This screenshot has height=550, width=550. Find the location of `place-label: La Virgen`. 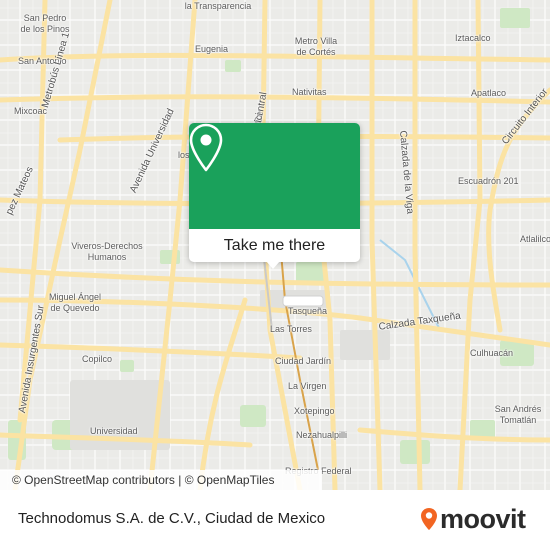

place-label: La Virgen is located at coordinates (307, 386).